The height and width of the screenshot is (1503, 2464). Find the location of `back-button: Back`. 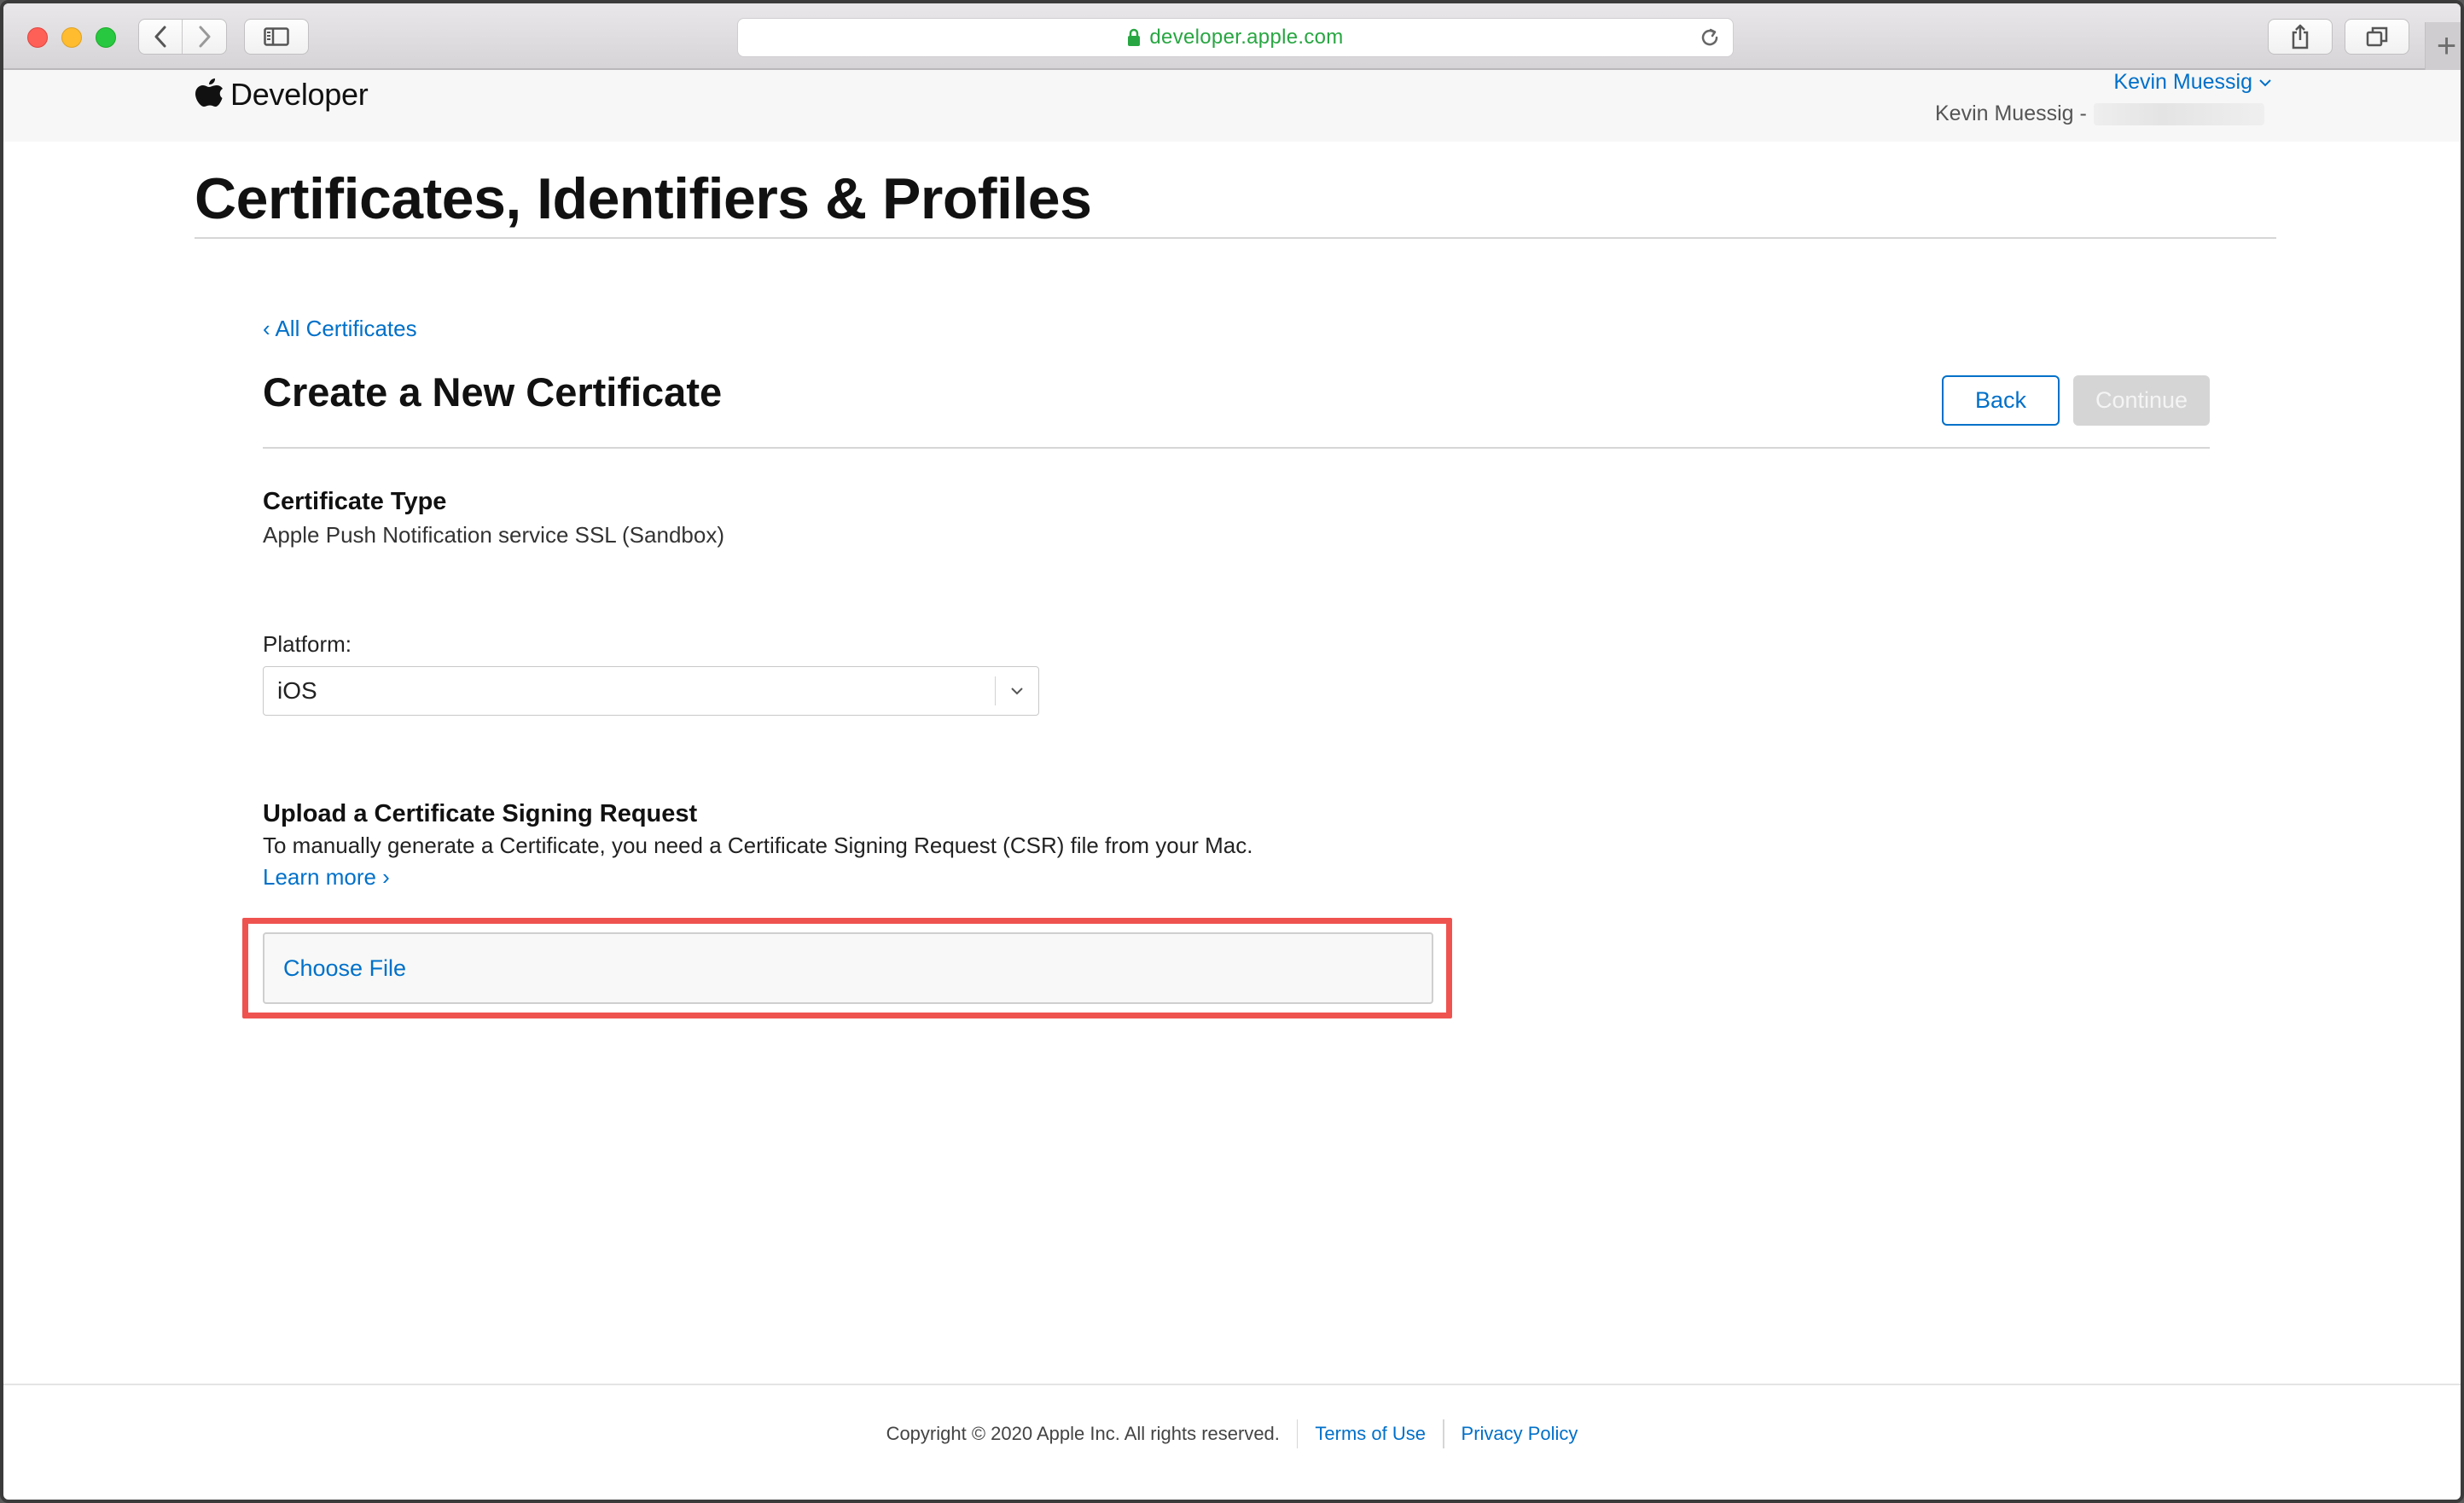

back-button: Back is located at coordinates (2001, 400).